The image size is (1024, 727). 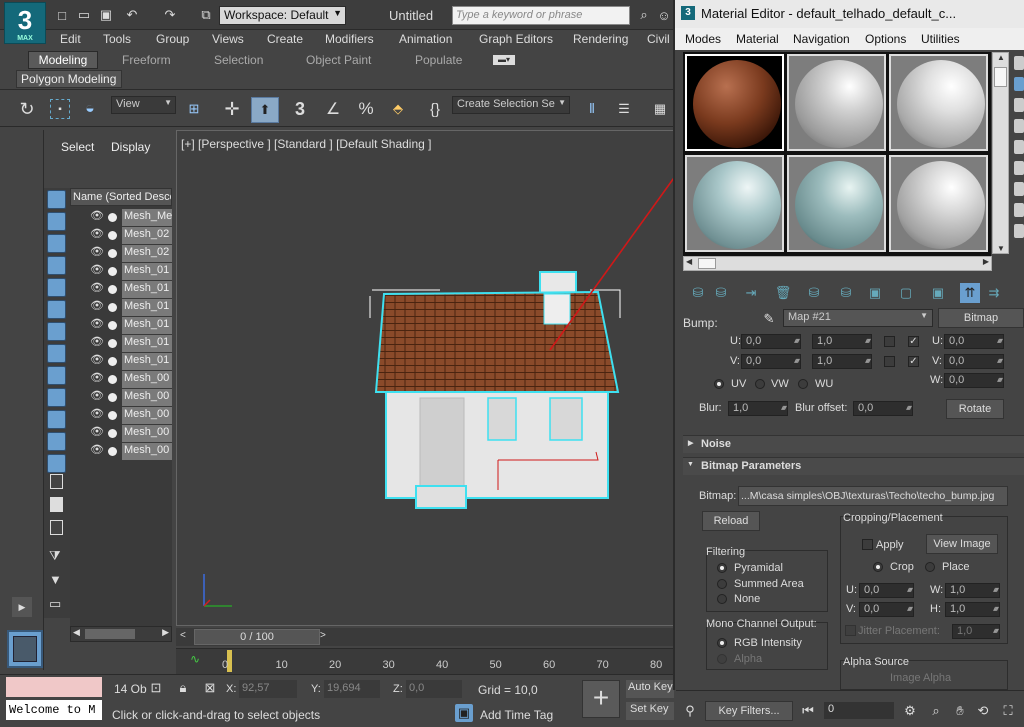 What do you see at coordinates (837, 263) in the screenshot?
I see `slots-hscroll: ◀ ▶` at bounding box center [837, 263].